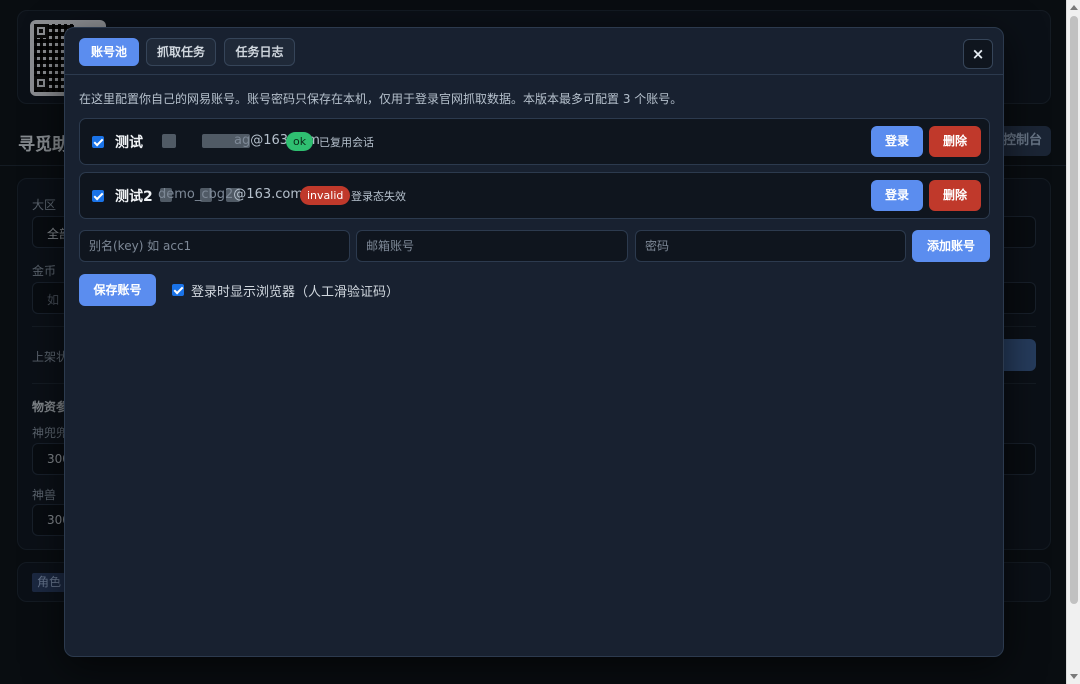  What do you see at coordinates (978, 54) in the screenshot?
I see `close-button: ×` at bounding box center [978, 54].